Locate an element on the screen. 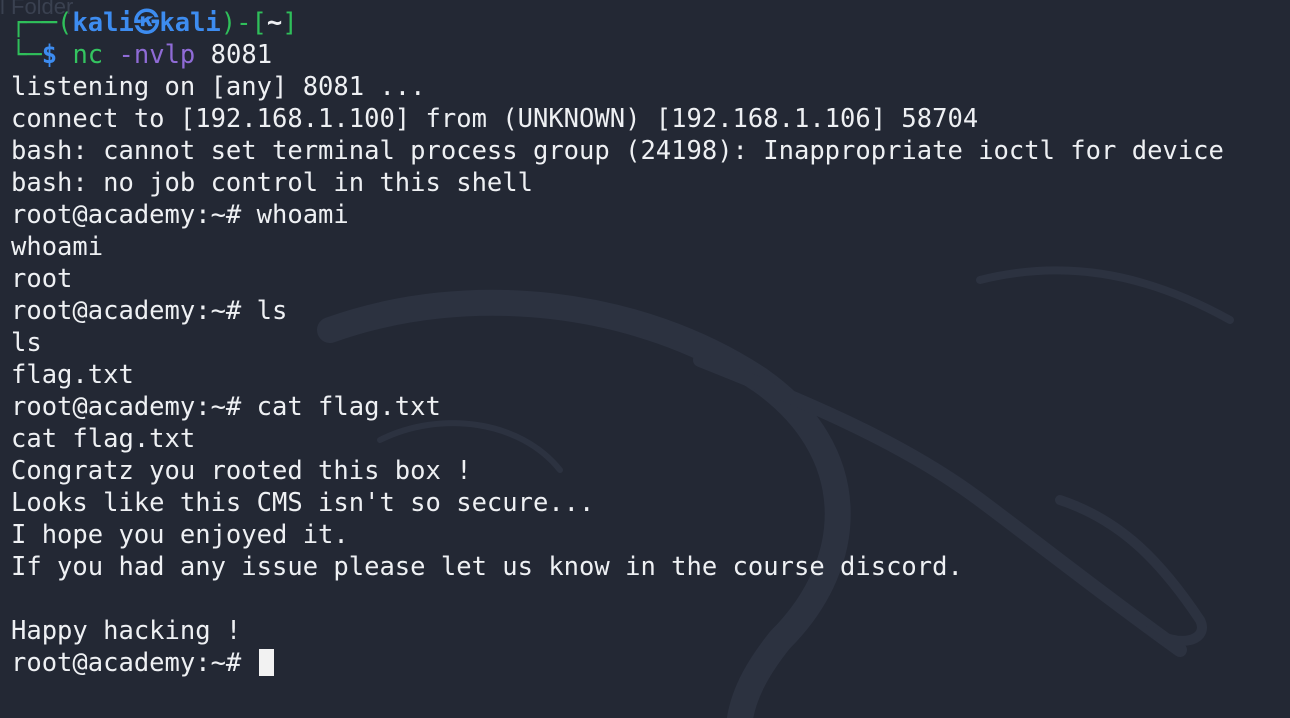 This screenshot has height=718, width=1290. output-line: I hope you enjoyed it. is located at coordinates (180, 535).